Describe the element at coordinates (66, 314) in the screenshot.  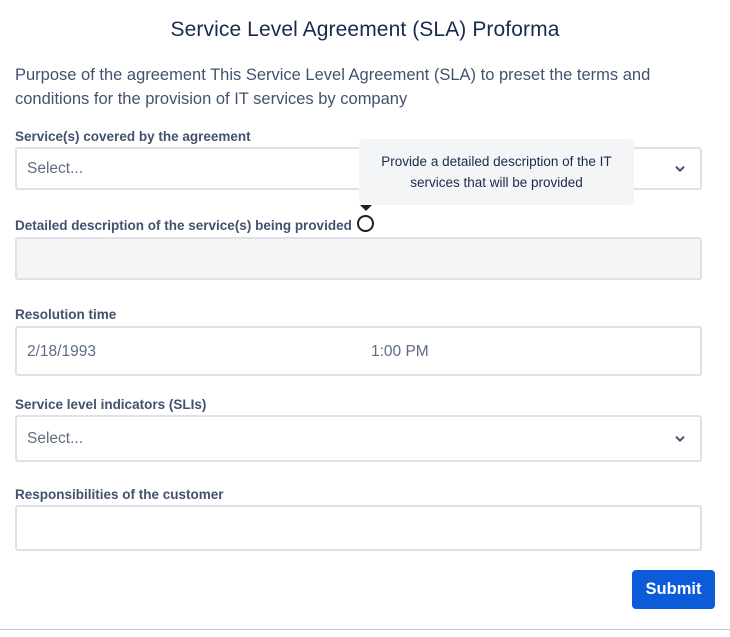
I see `resolution-time-label: Resolution time` at that location.